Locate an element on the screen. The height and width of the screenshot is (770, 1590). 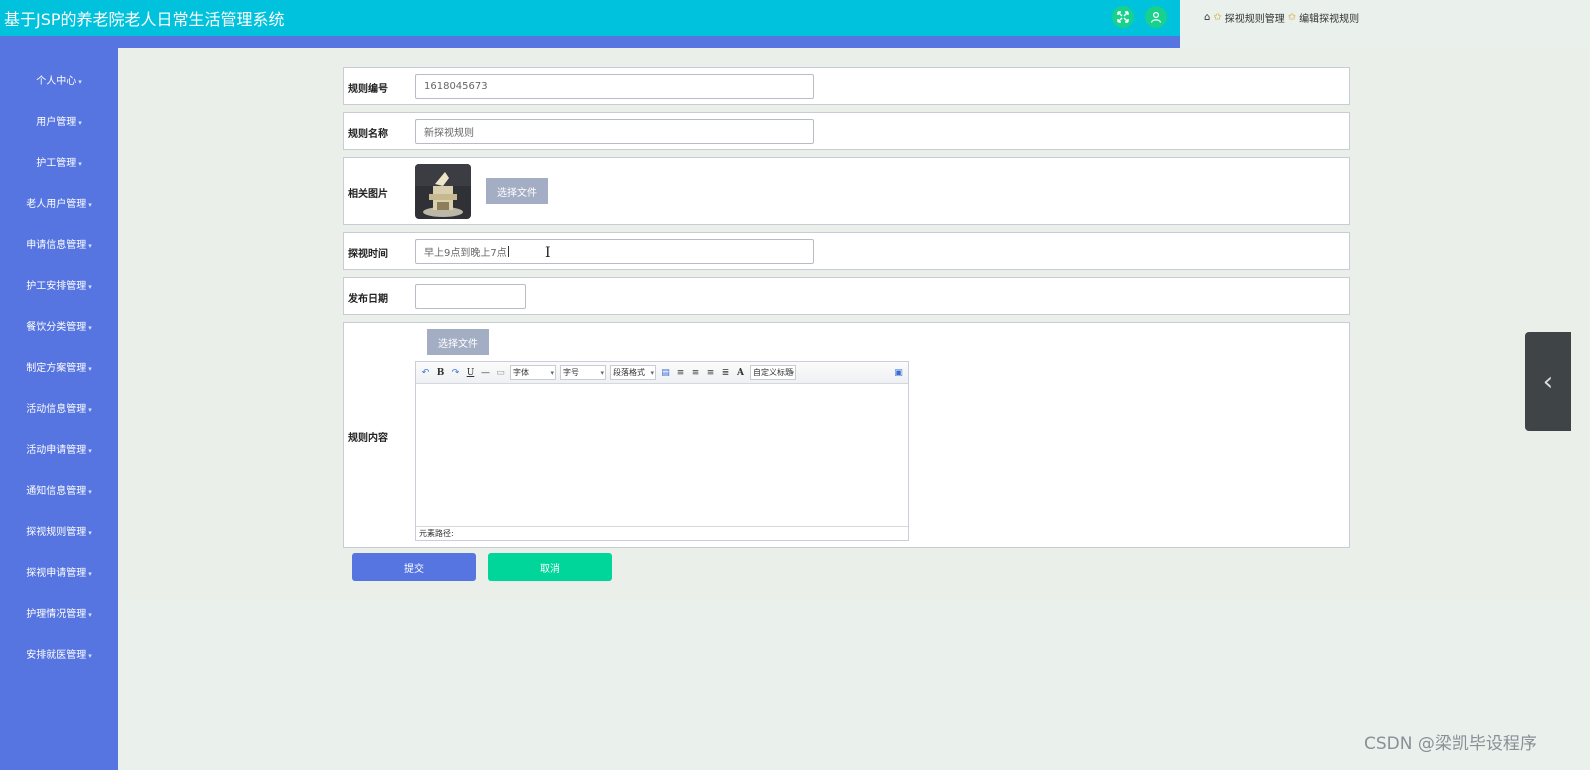
top-header: 基于JSP的养老院老人日常生活管理系统 is located at coordinates (590, 18).